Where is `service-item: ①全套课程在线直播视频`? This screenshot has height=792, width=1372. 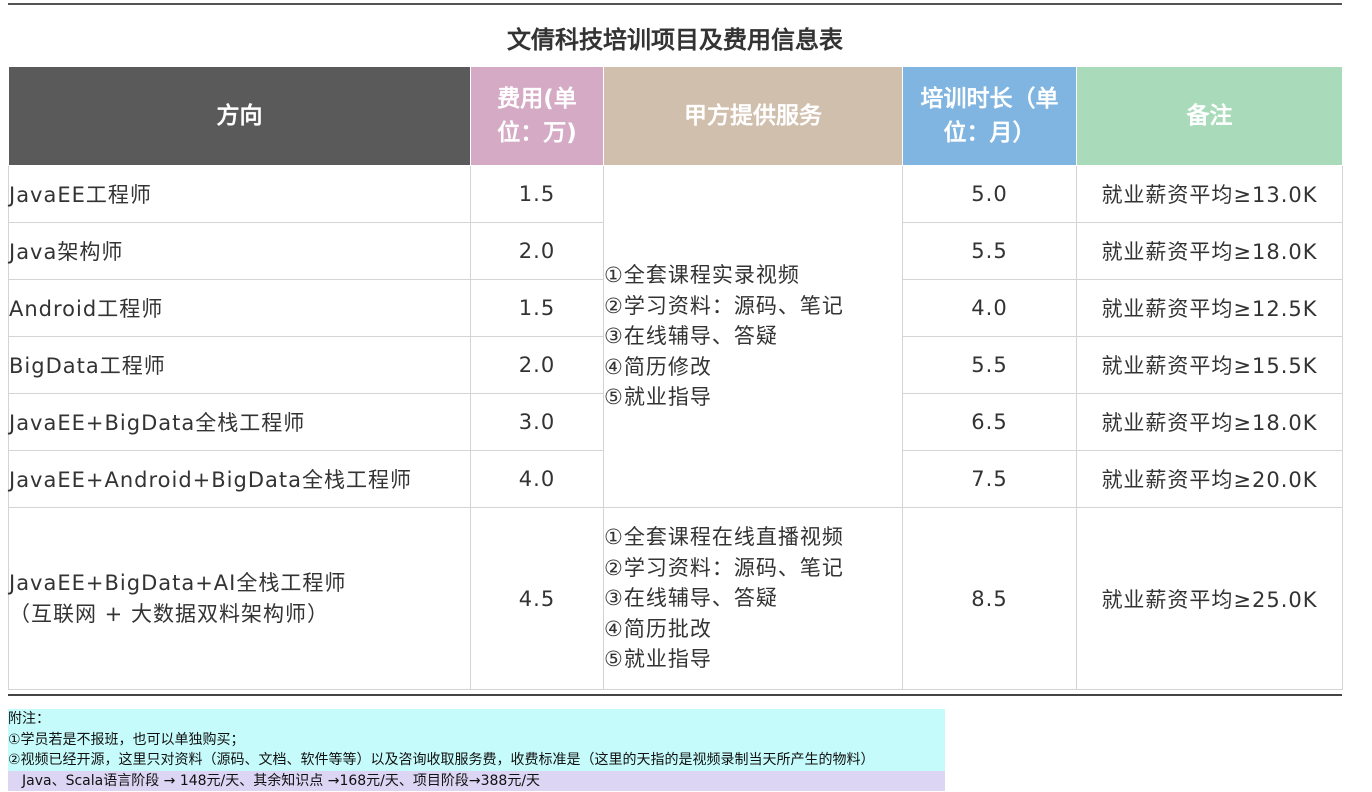 service-item: ①全套课程在线直播视频 is located at coordinates (724, 537).